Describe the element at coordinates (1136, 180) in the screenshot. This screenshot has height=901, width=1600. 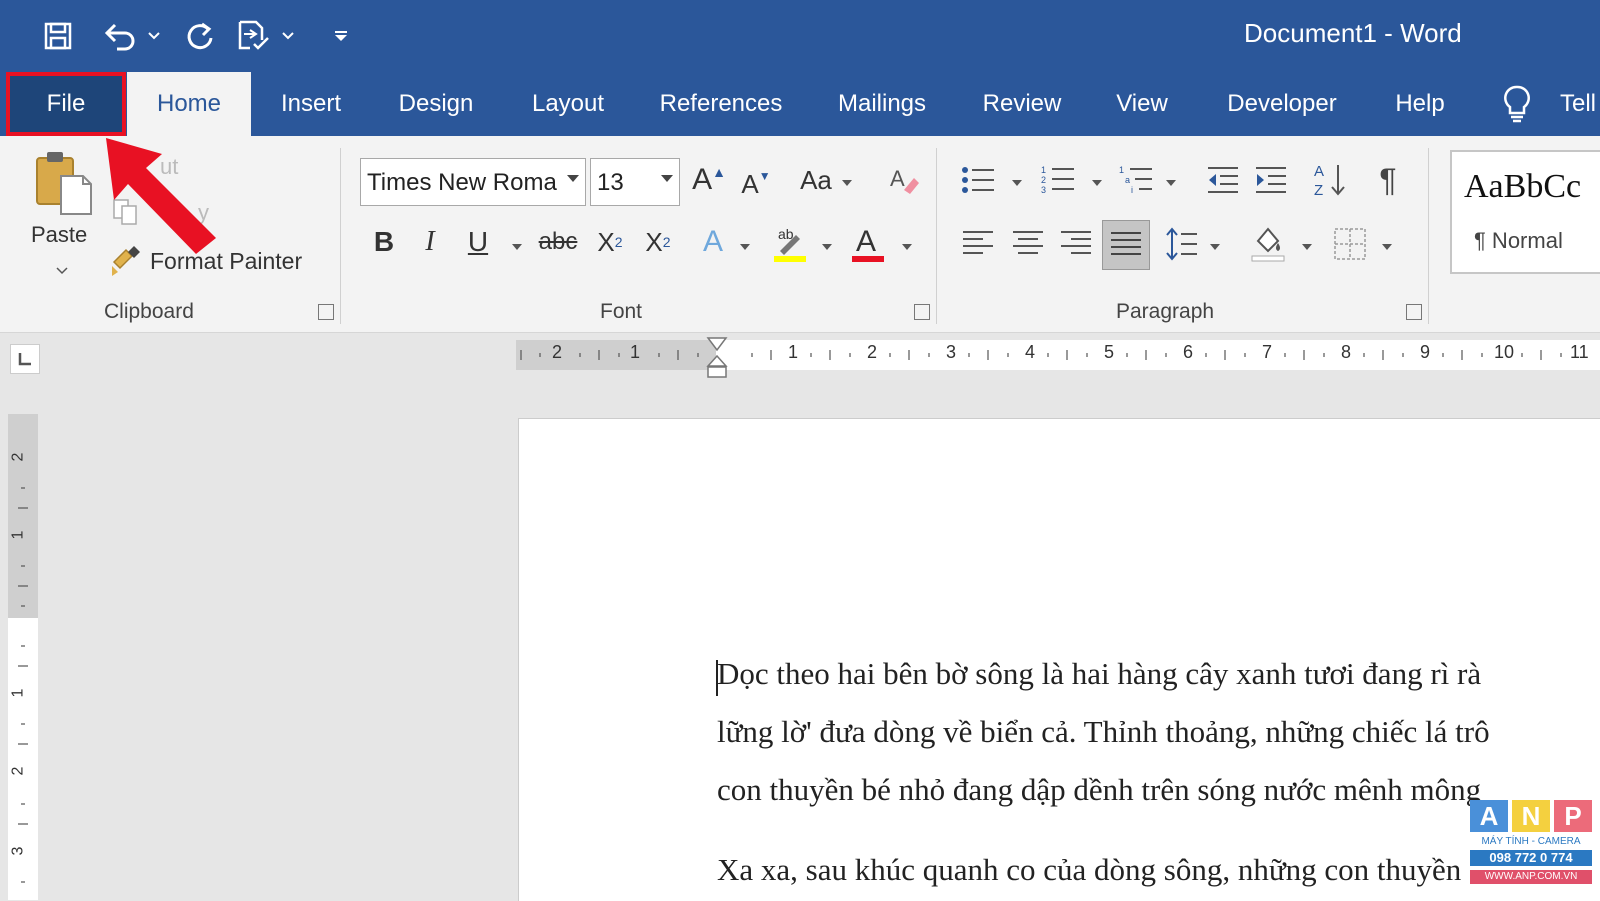
I see `multilevel-list-icon: 1ai` at that location.